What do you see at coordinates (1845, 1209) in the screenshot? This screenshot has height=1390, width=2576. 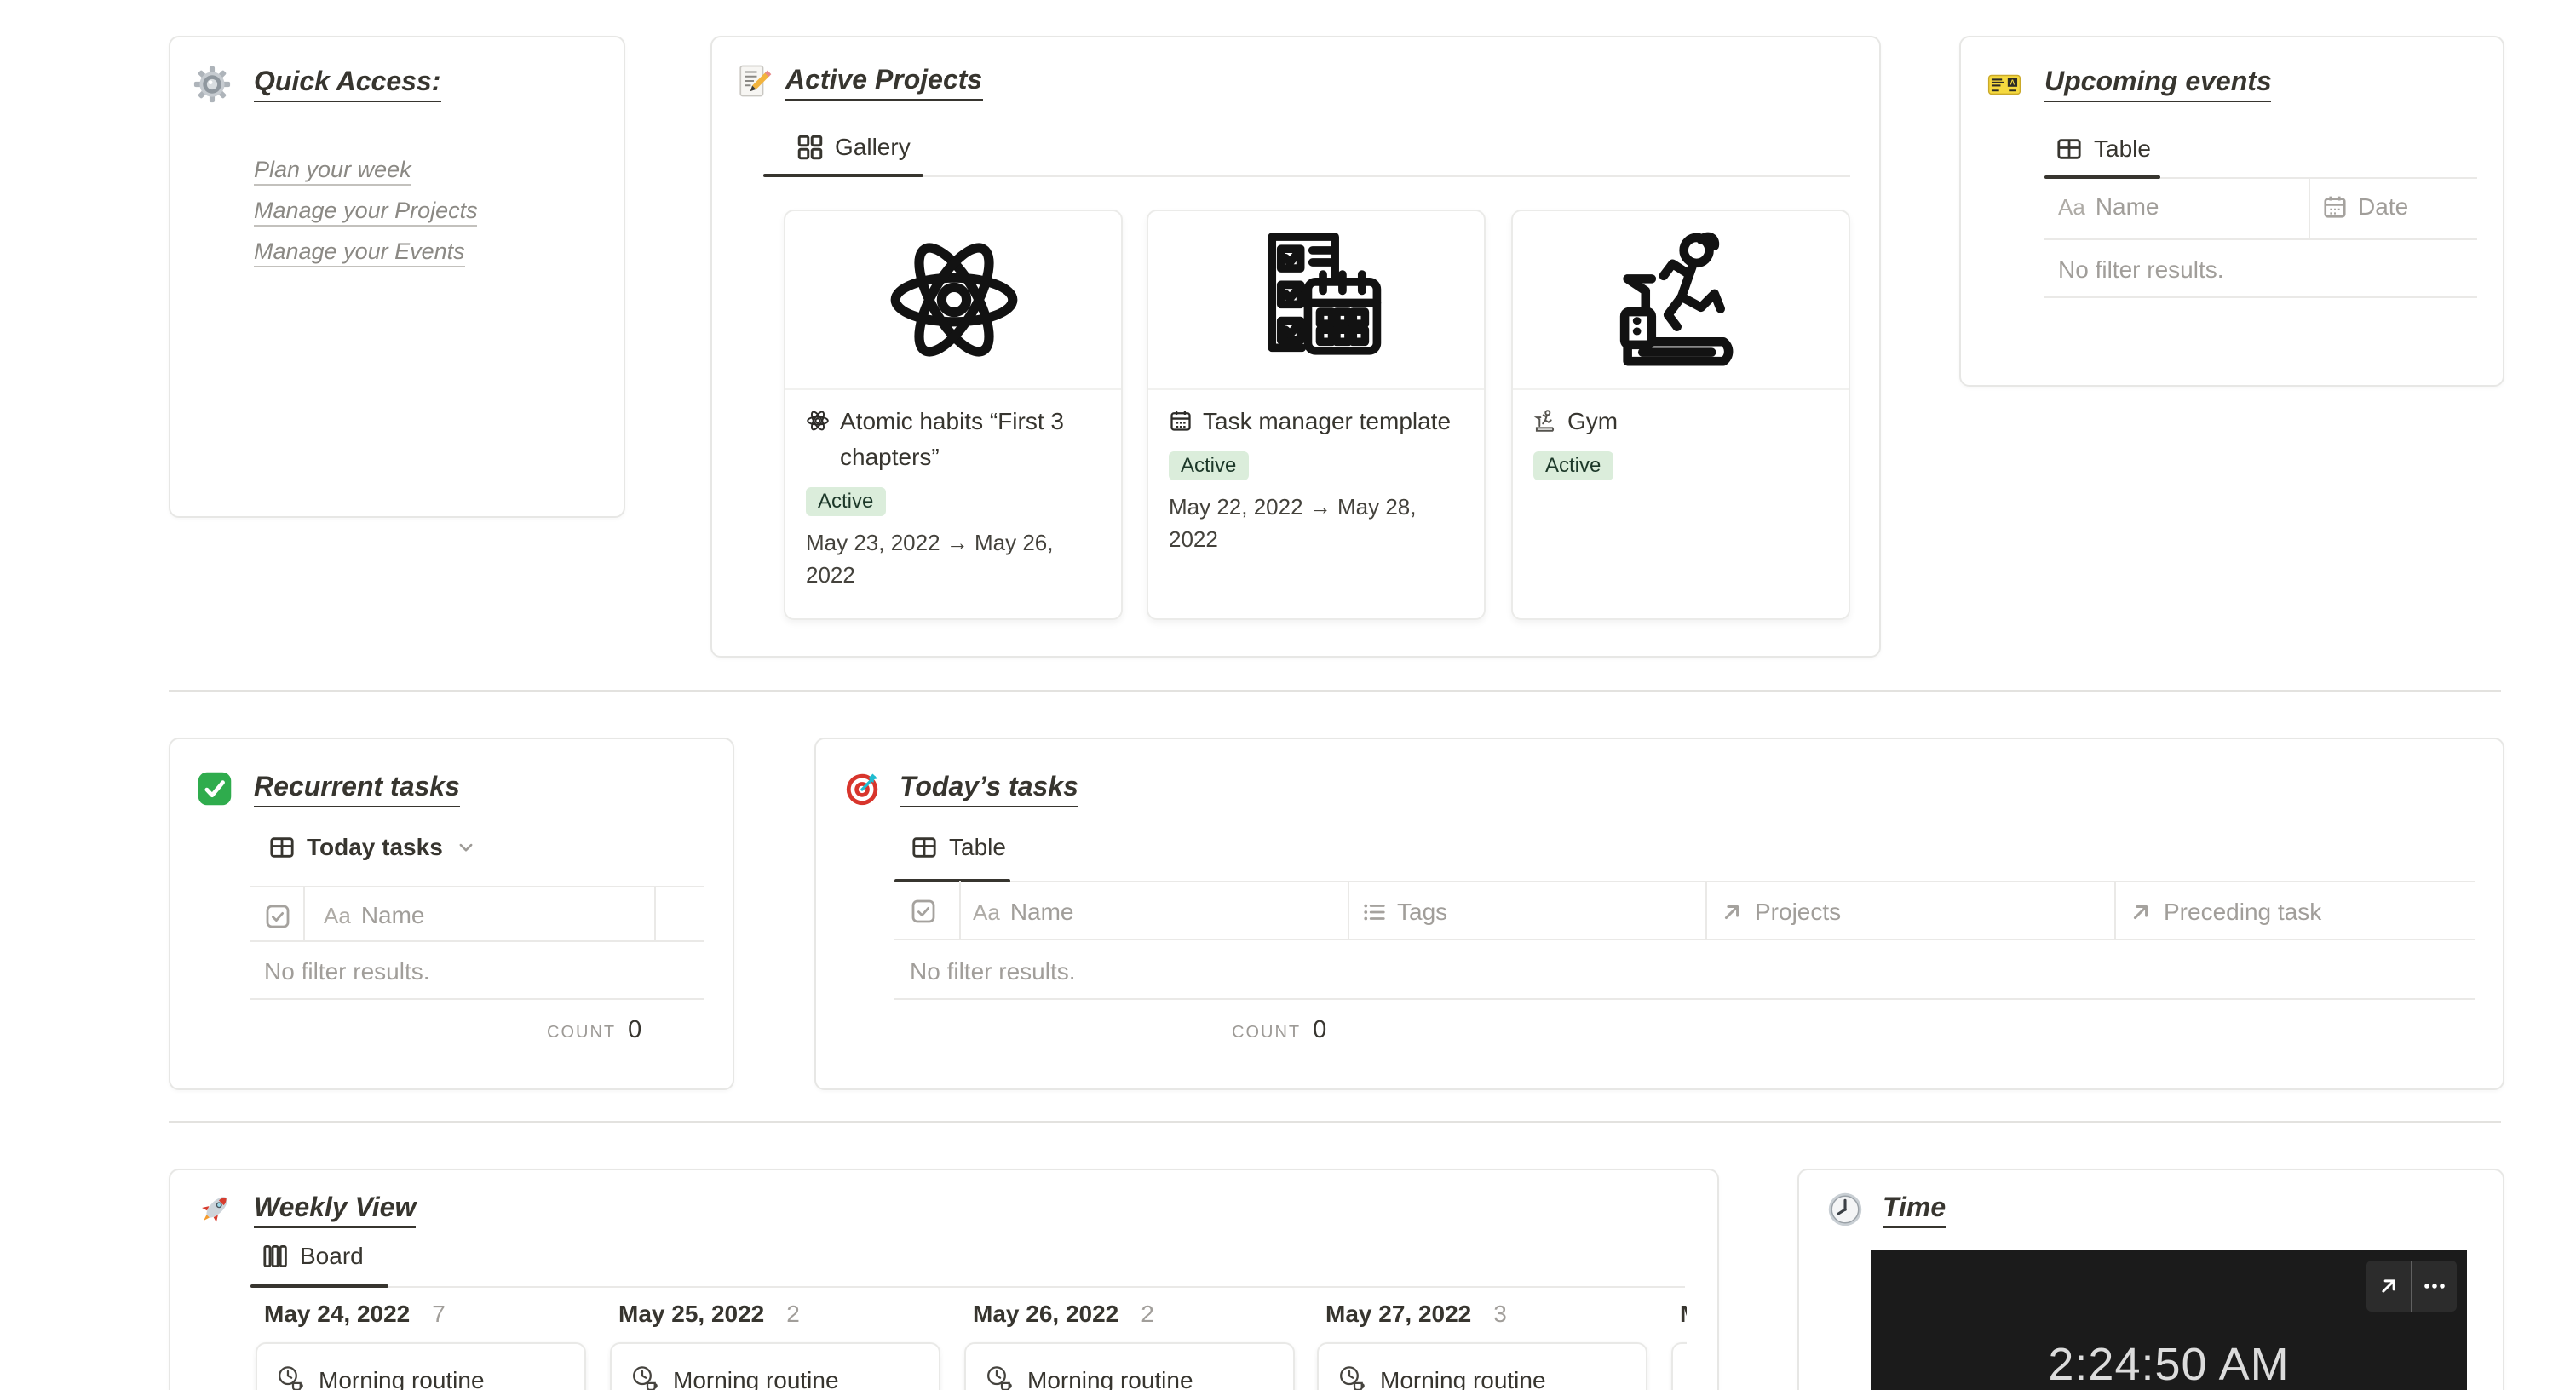 I see `clock-icon` at bounding box center [1845, 1209].